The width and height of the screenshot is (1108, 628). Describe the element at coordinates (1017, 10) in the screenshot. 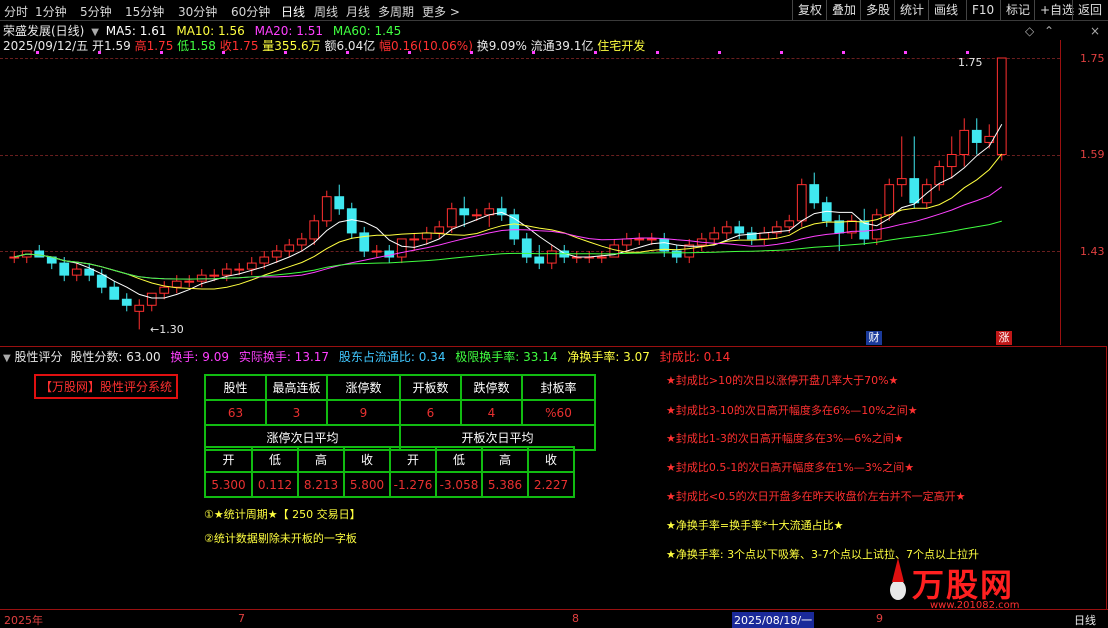

I see `mark-button: 标记` at that location.